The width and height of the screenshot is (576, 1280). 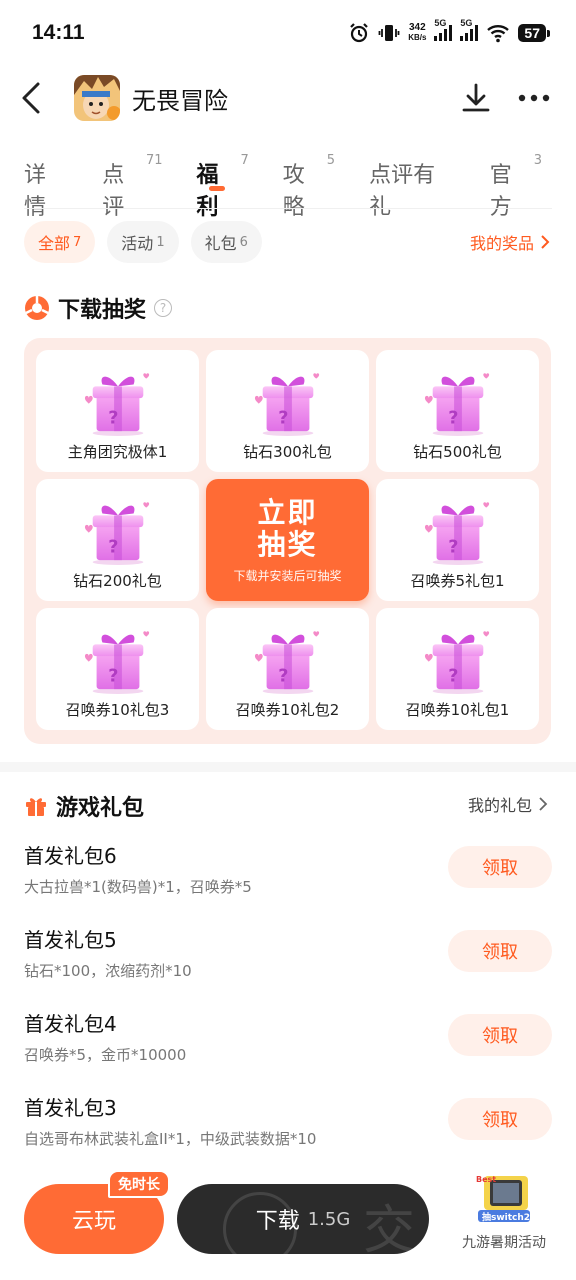 What do you see at coordinates (288, 875) in the screenshot?
I see `gift-pack-item: 首发礼包6 大古拉兽*1(数码兽)*1，召唤券*5 领取` at bounding box center [288, 875].